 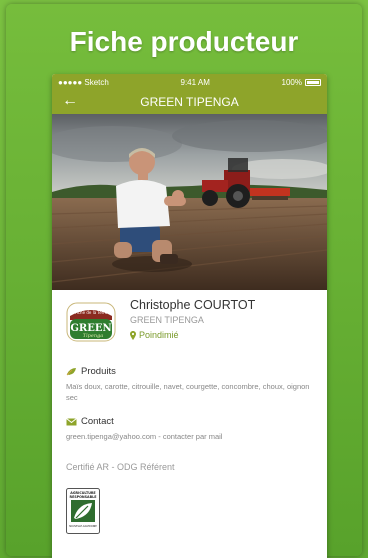 I want to click on map-pin-icon, so click(x=133, y=335).